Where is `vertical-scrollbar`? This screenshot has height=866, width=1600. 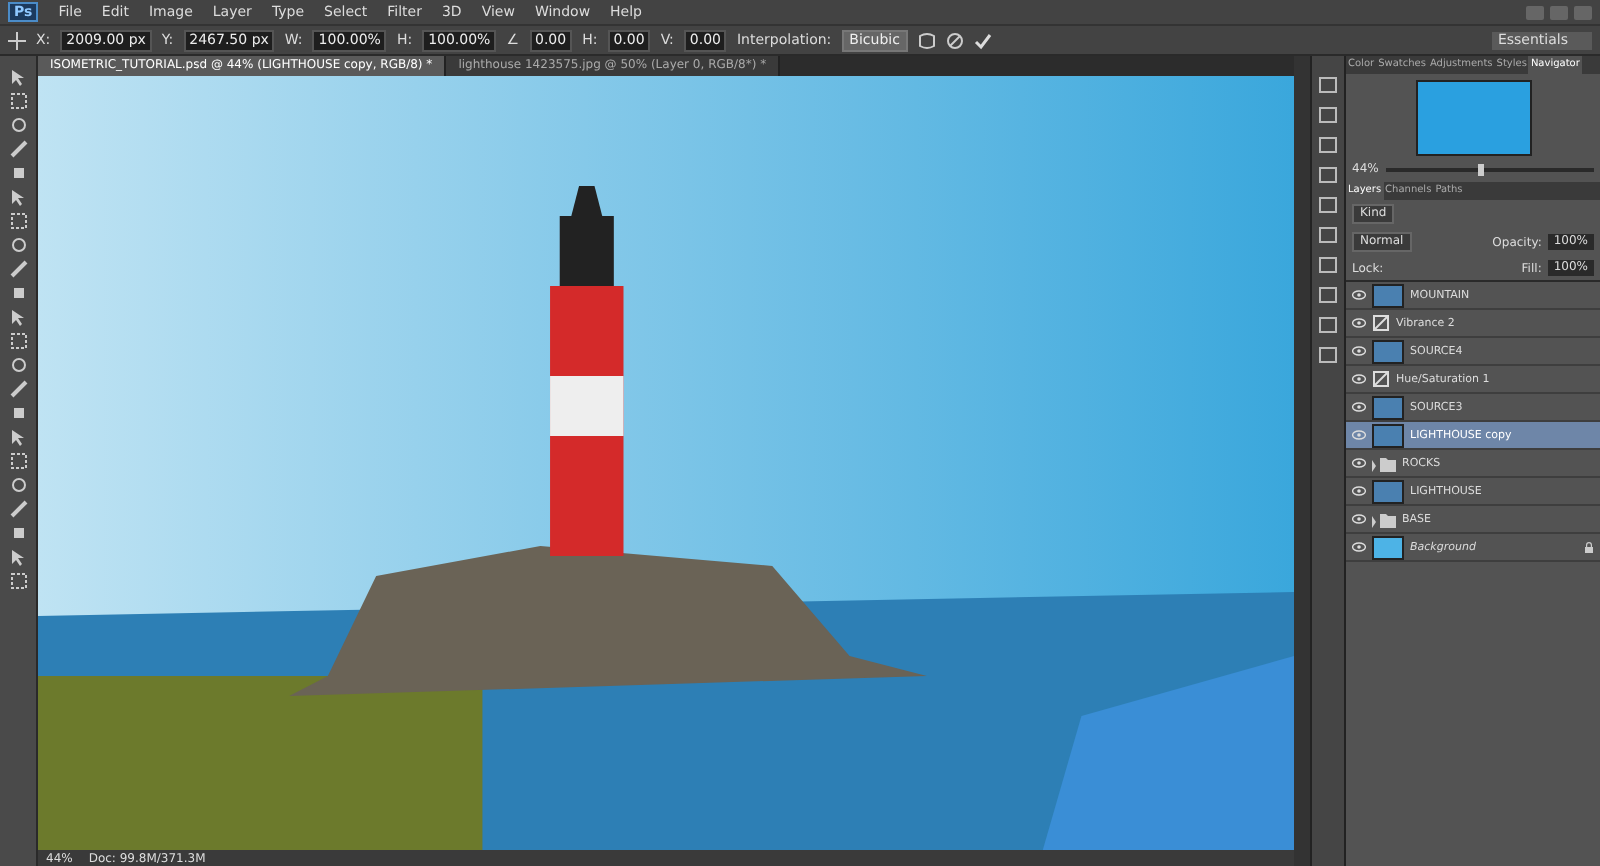 vertical-scrollbar is located at coordinates (1302, 461).